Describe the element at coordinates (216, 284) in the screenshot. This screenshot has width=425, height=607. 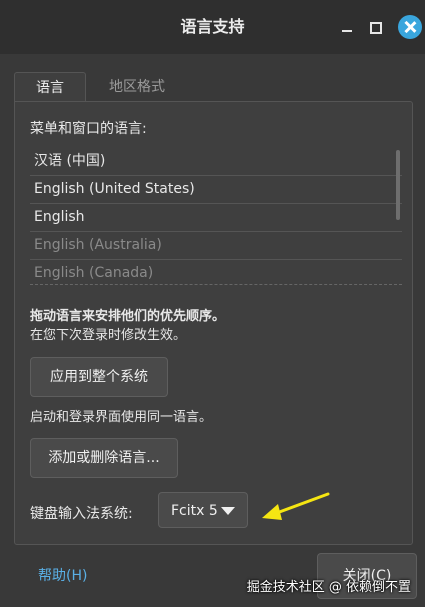
I see `list-divider` at that location.